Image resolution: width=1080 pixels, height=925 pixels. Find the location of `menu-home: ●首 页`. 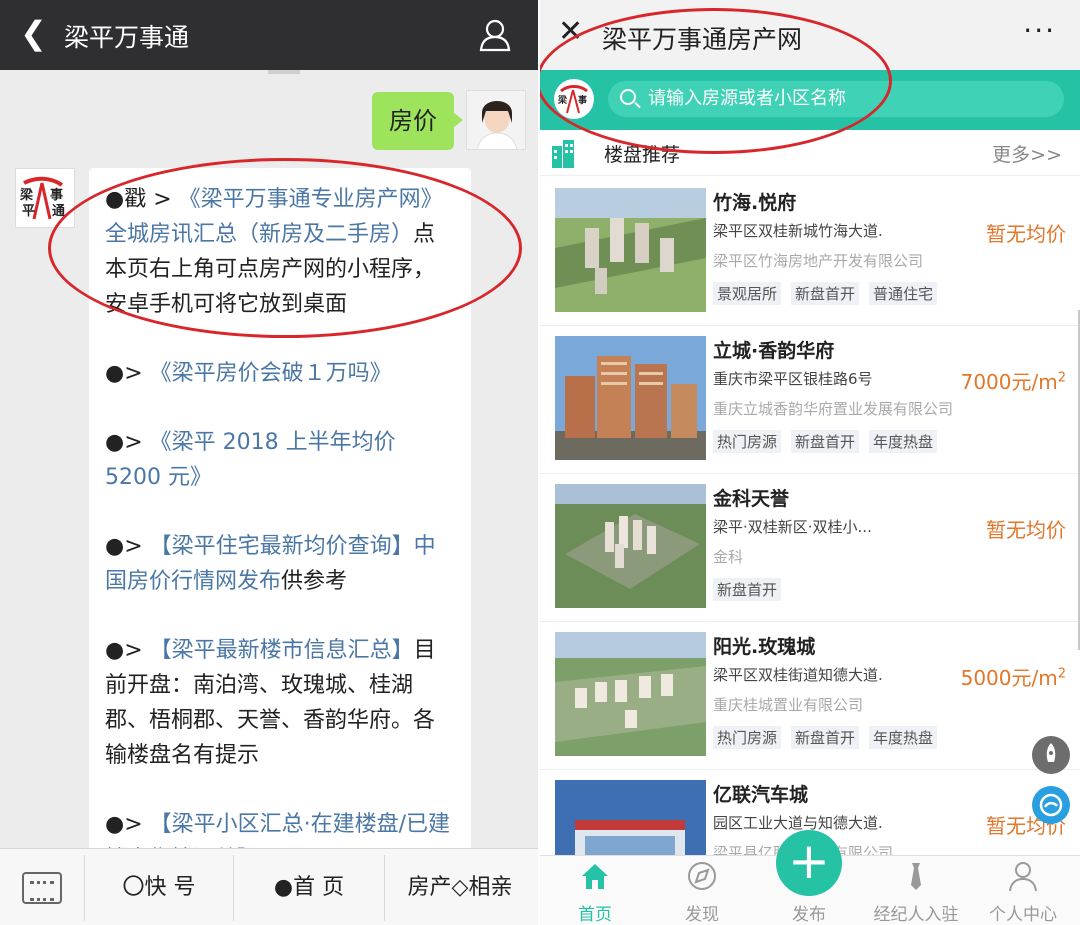

menu-home: ●首 页 is located at coordinates (309, 888).